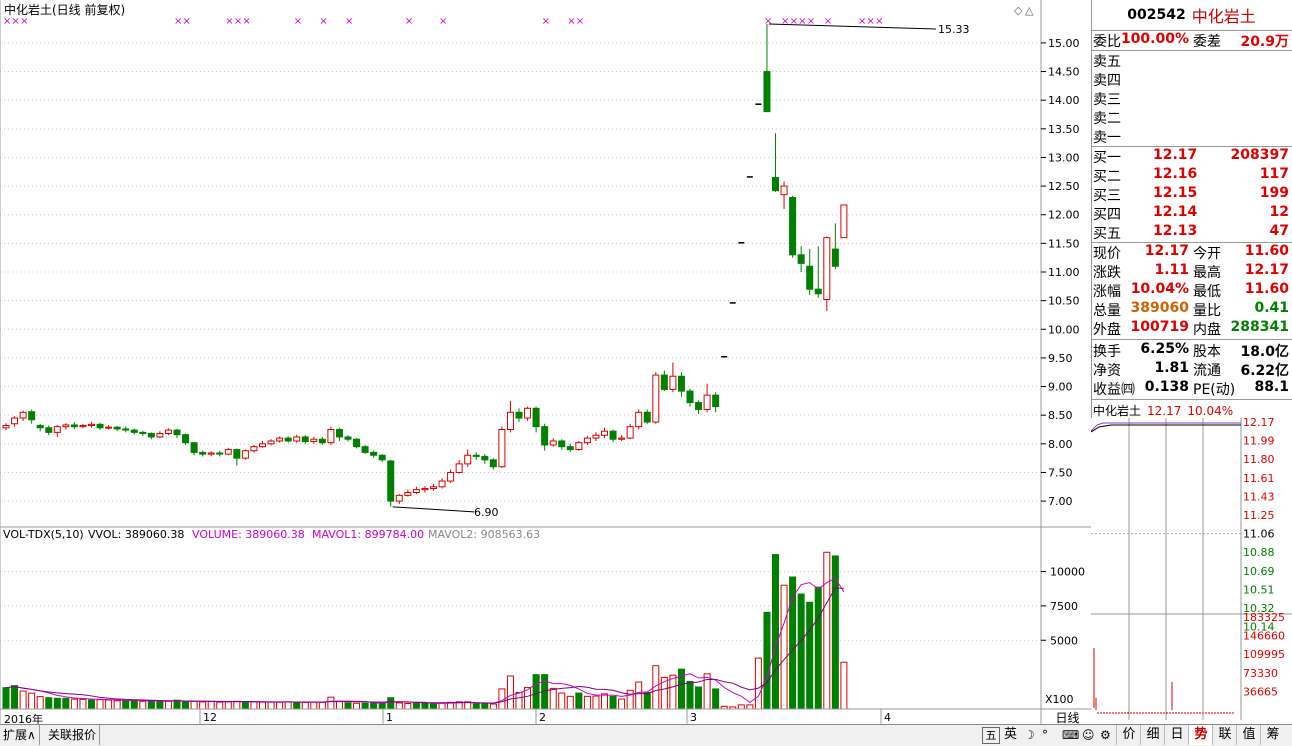  I want to click on buy-volume: 12, so click(1279, 212).